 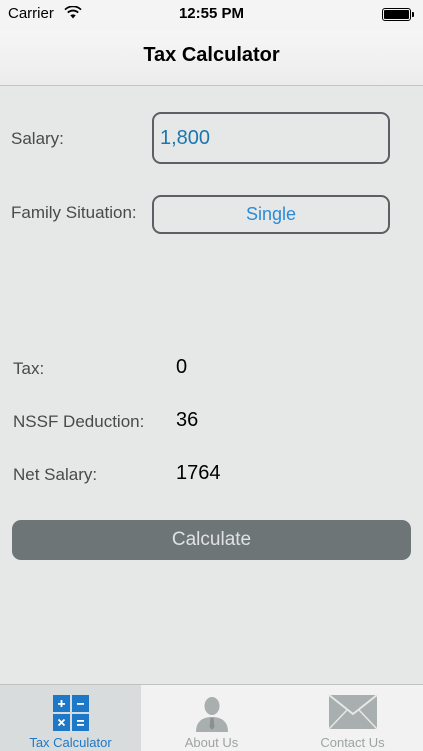 I want to click on nssf-value: 36, so click(x=187, y=420).